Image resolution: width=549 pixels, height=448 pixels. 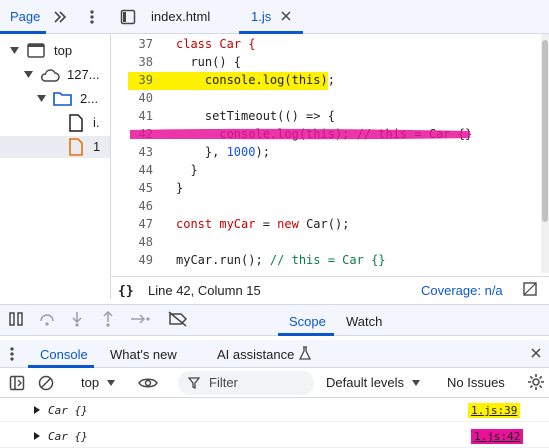 I want to click on console-message: Car {} 1.js:42, so click(x=274, y=437).